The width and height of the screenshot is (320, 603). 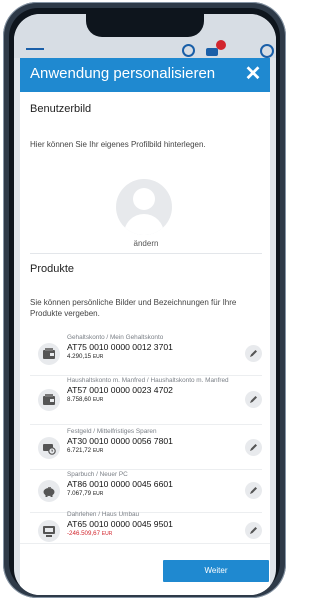 What do you see at coordinates (267, 51) in the screenshot?
I see `logout-icon` at bounding box center [267, 51].